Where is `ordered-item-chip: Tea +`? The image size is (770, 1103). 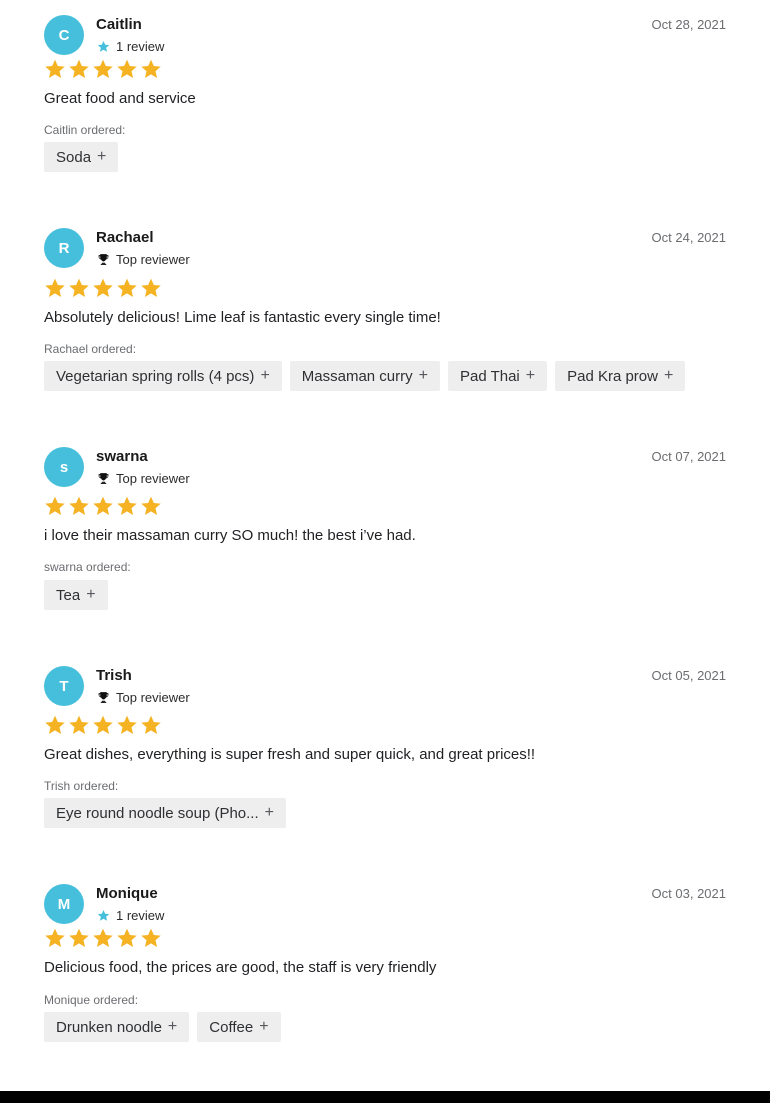 ordered-item-chip: Tea + is located at coordinates (76, 595).